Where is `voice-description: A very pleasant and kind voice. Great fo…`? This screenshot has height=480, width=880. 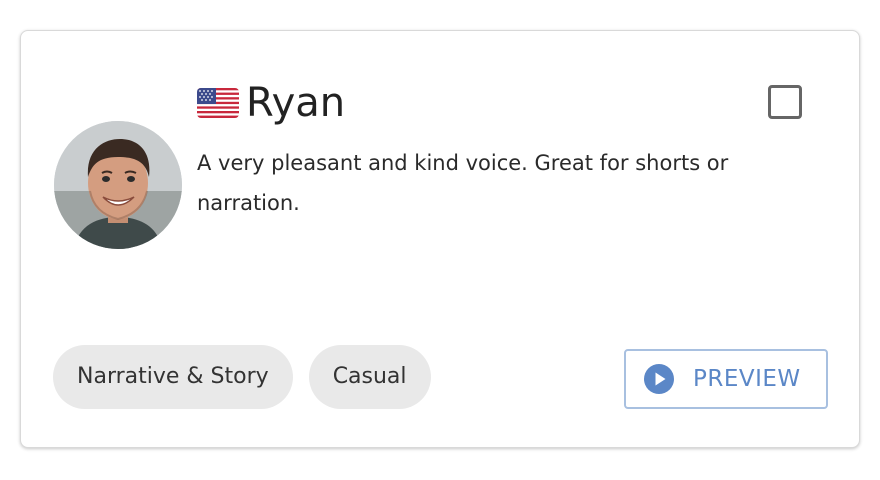 voice-description: A very pleasant and kind voice. Great fo… is located at coordinates (463, 183).